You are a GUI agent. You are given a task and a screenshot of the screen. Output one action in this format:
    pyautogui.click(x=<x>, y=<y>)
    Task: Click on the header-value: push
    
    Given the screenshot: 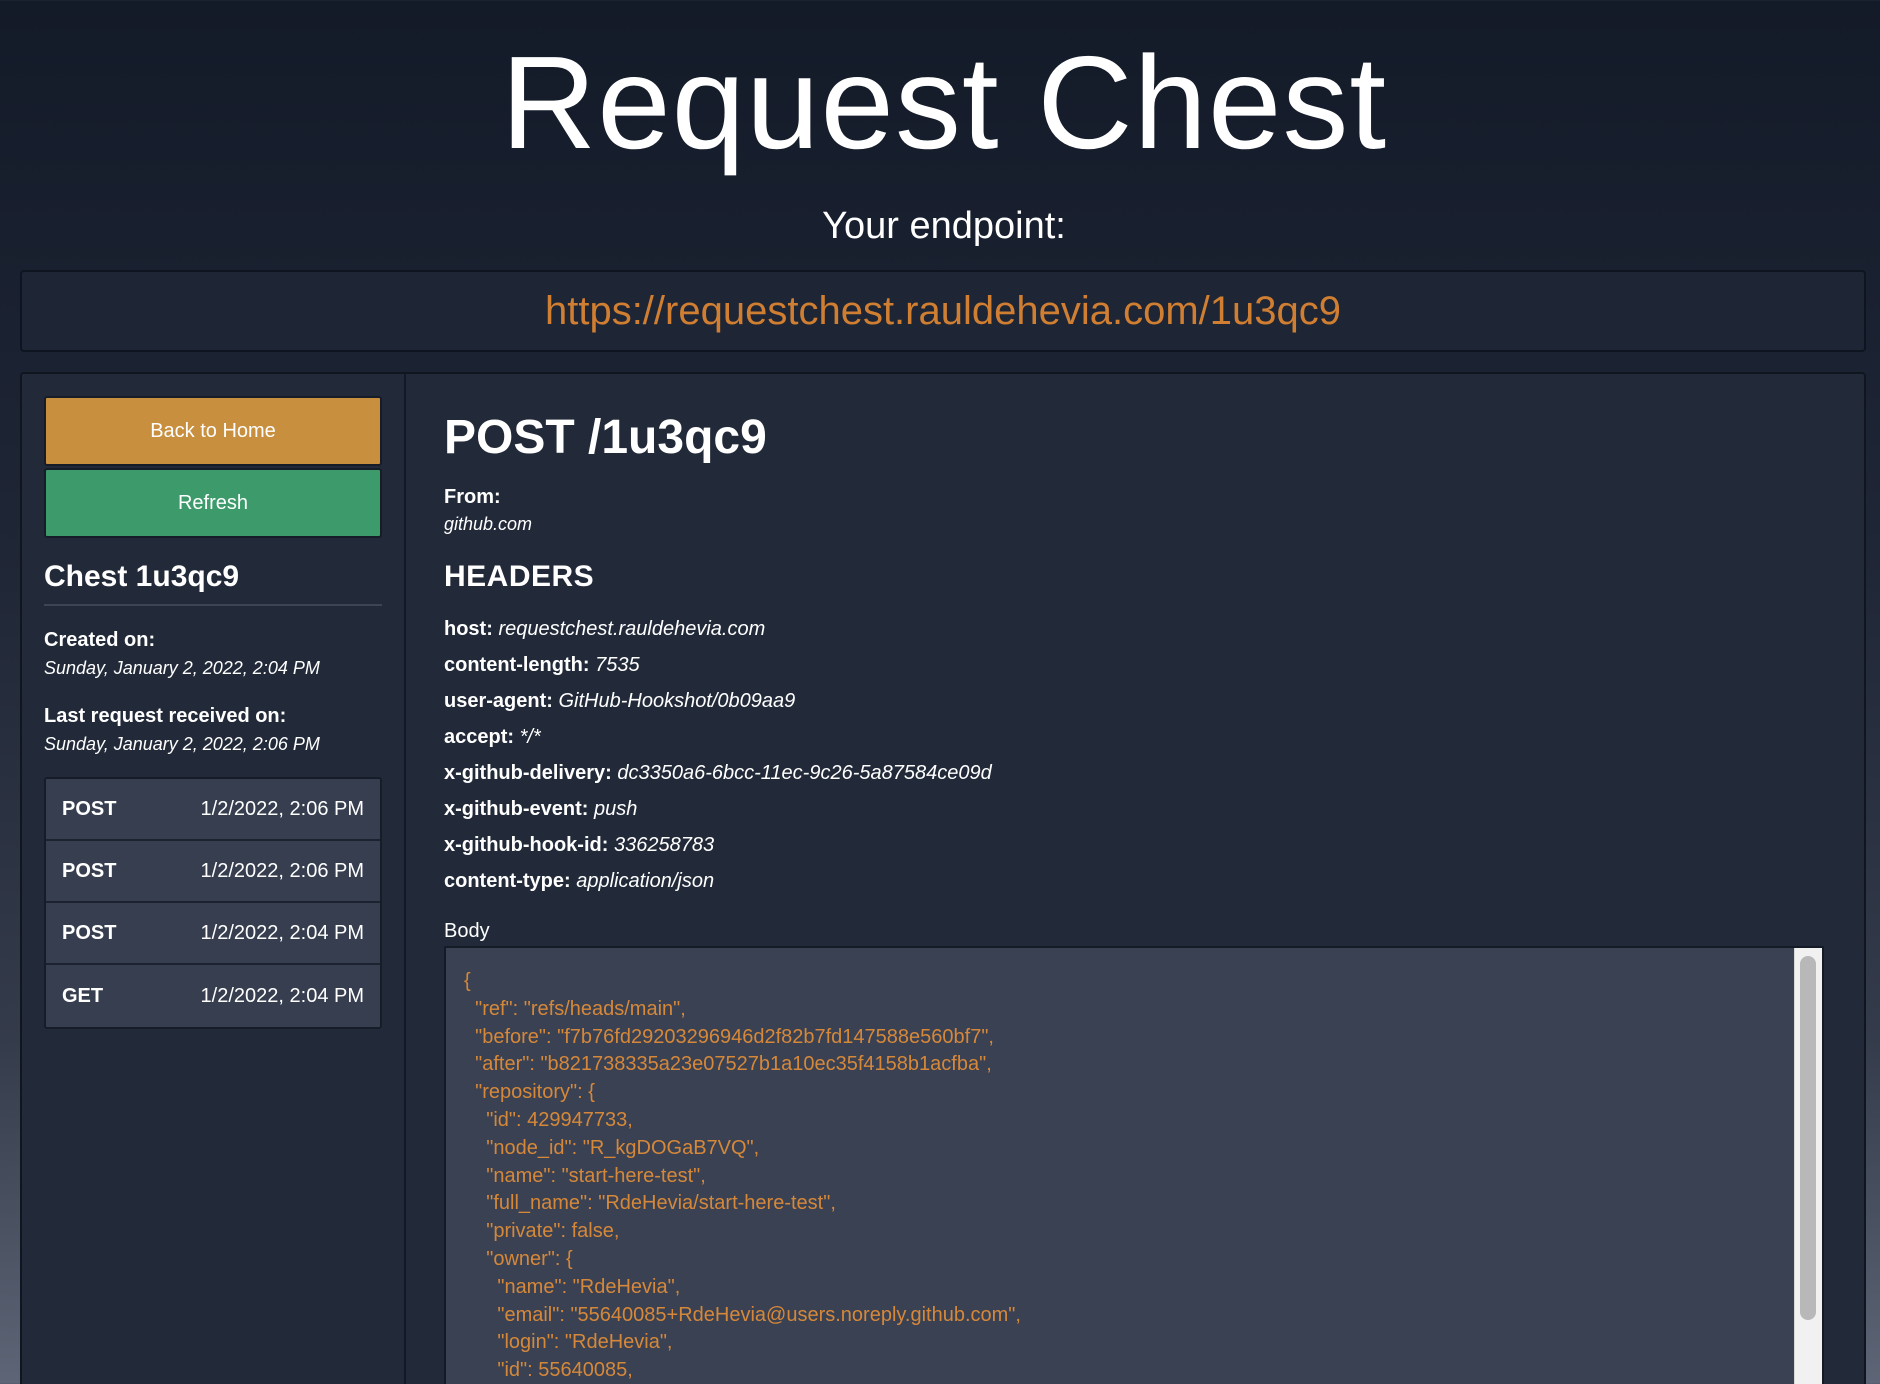 What is the action you would take?
    pyautogui.click(x=616, y=809)
    